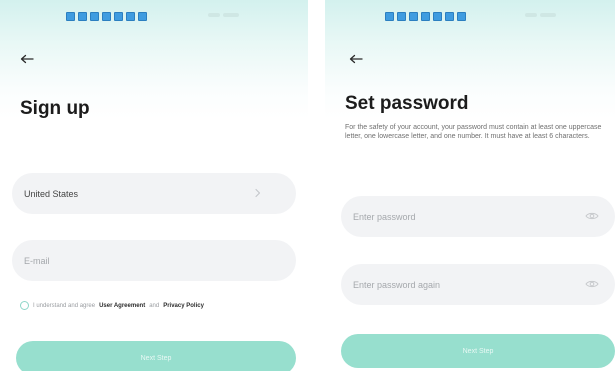 The height and width of the screenshot is (371, 615). I want to click on email-input, so click(124, 260).